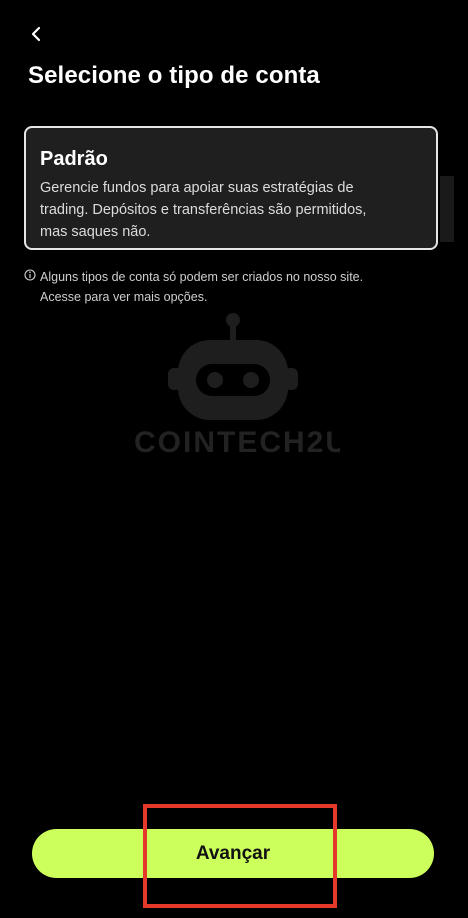 This screenshot has height=918, width=468. What do you see at coordinates (74, 159) in the screenshot?
I see `account-type-title: Padrão` at bounding box center [74, 159].